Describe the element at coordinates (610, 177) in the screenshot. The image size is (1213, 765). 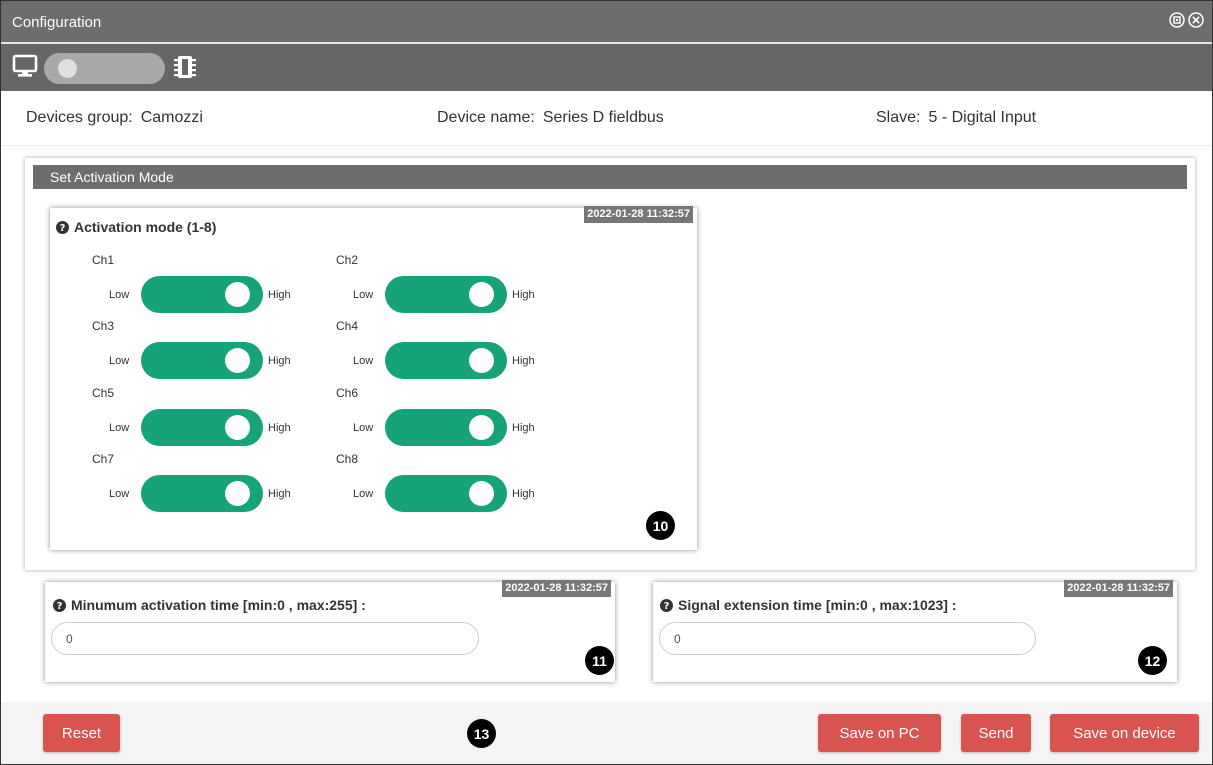
I see `section-header: Set Activation Mode` at that location.